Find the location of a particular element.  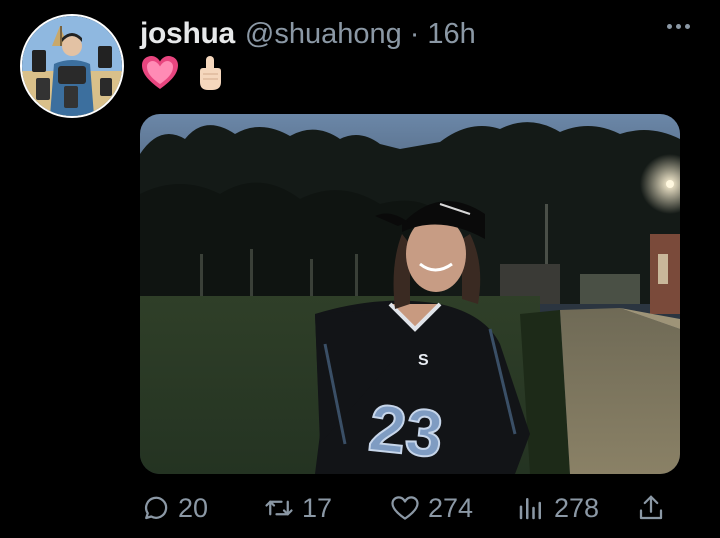

share-button is located at coordinates (651, 508).